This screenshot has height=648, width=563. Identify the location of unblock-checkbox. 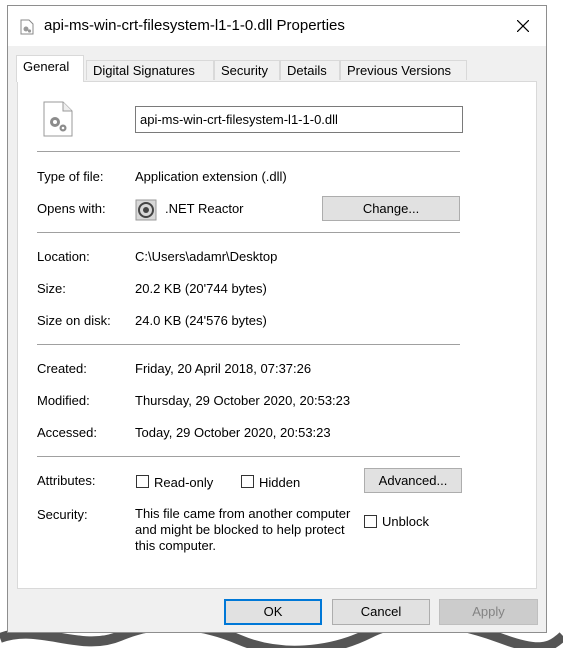
(370, 521).